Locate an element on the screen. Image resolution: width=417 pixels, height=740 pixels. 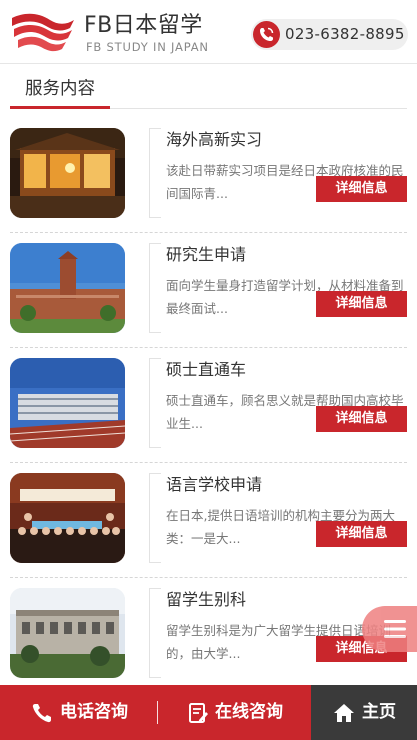
online-consult-button: 在线咨询 is located at coordinates (249, 712).